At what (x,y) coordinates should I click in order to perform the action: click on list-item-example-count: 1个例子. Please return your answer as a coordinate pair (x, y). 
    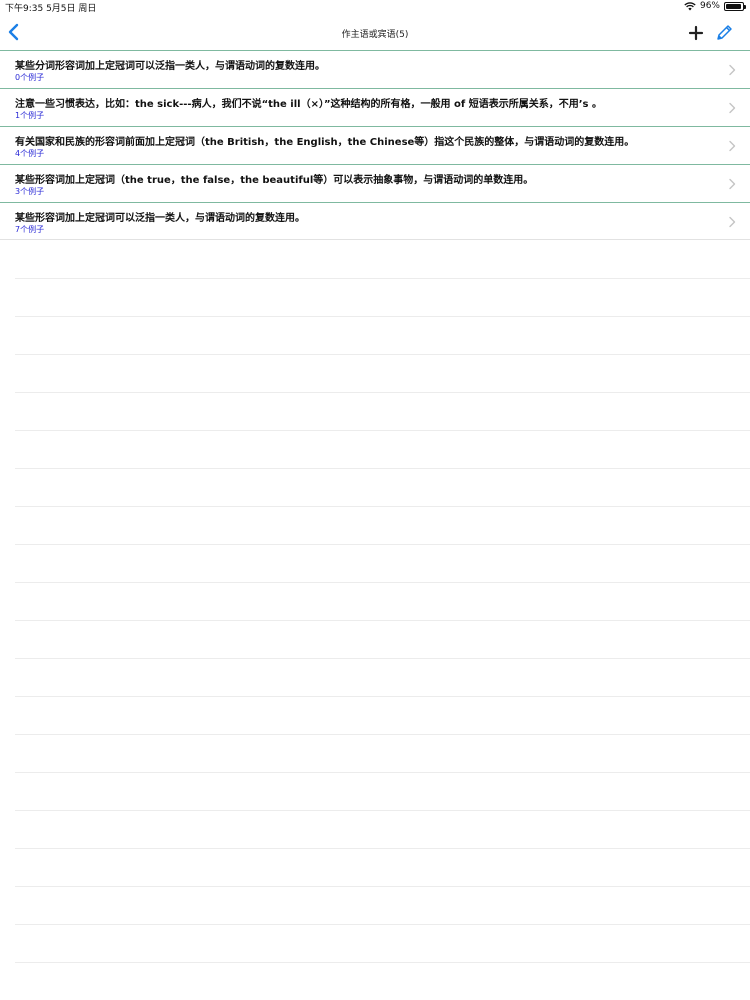
    Looking at the image, I should click on (30, 115).